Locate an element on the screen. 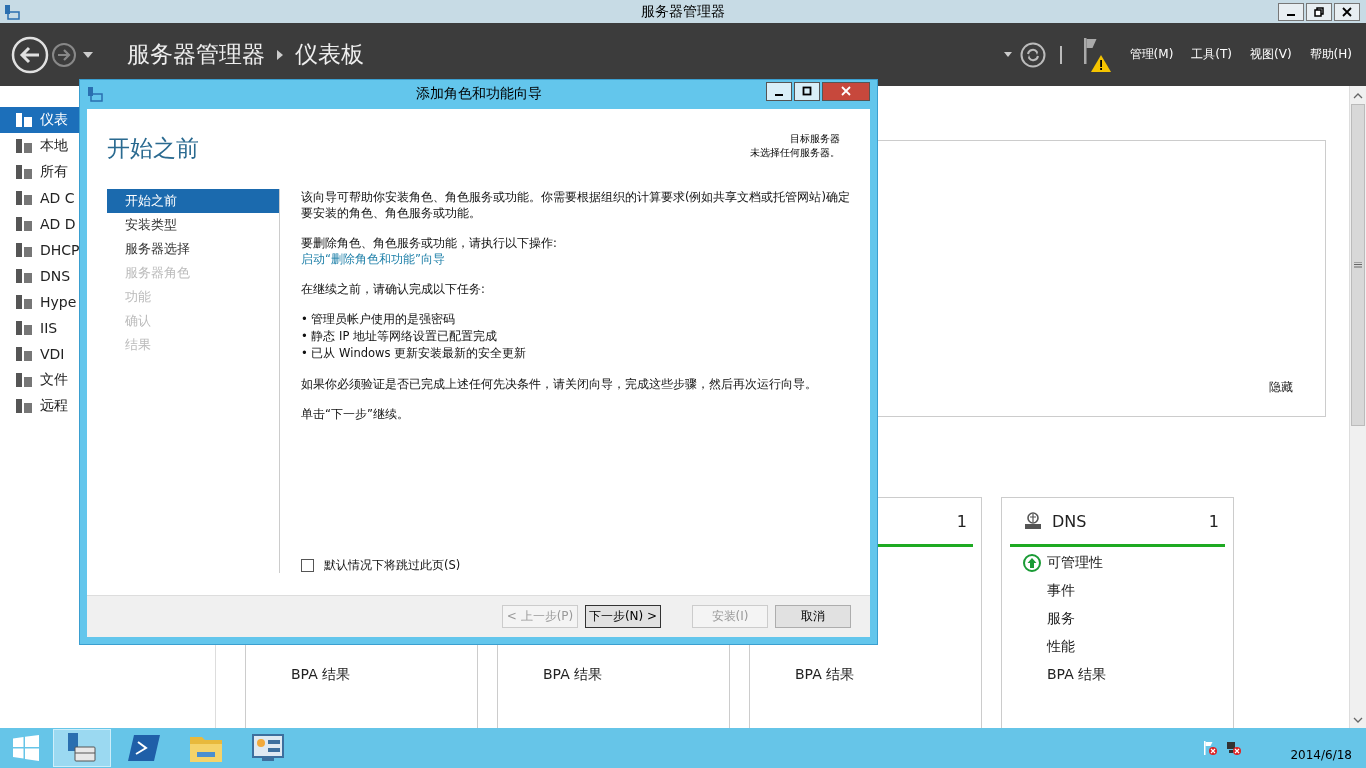  page-heading: 开始之前 is located at coordinates (153, 148).